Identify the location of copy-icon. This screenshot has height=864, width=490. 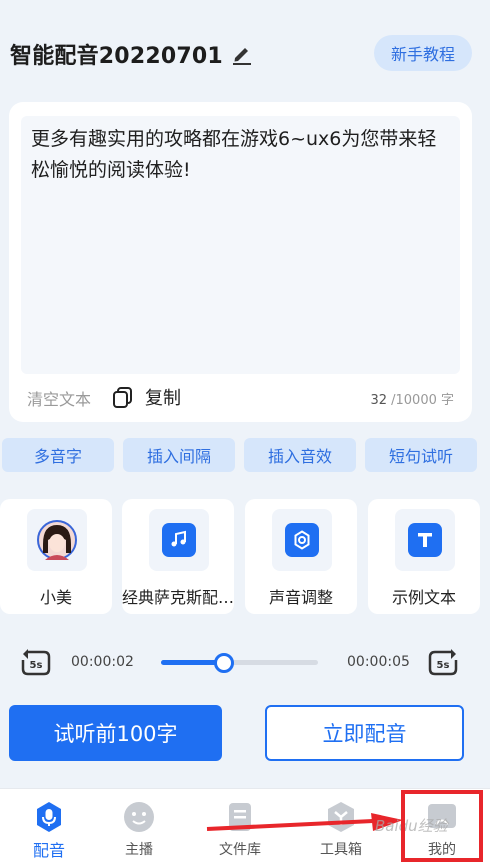
(123, 397).